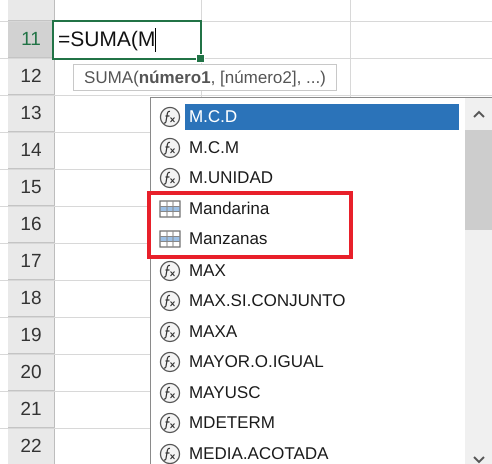 Image resolution: width=492 pixels, height=464 pixels. What do you see at coordinates (231, 178) in the screenshot?
I see `autocomplete-item: M.UNIDAD` at bounding box center [231, 178].